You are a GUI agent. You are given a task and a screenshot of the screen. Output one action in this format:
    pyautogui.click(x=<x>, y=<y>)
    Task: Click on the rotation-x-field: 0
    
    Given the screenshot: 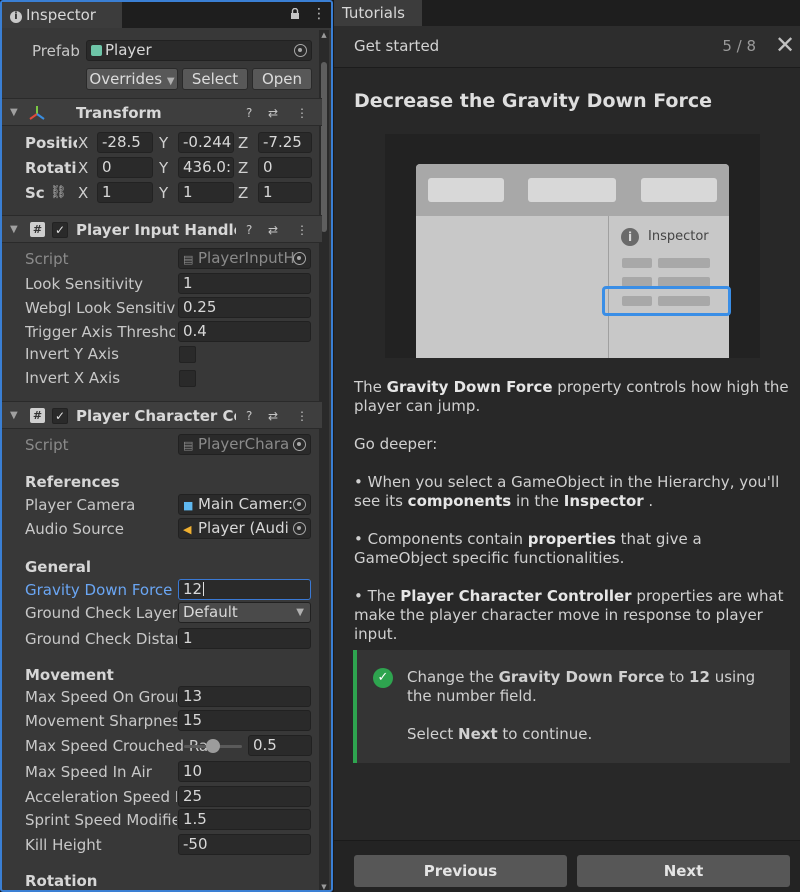 What is the action you would take?
    pyautogui.click(x=125, y=167)
    